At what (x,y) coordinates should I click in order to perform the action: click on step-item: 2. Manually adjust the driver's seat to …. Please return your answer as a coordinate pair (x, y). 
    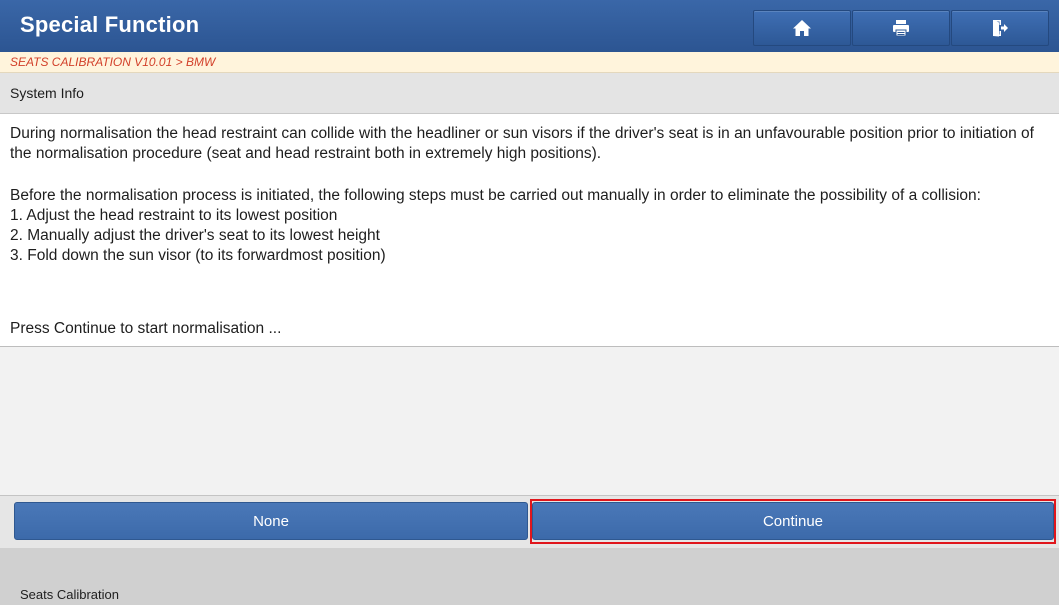
    Looking at the image, I should click on (195, 235).